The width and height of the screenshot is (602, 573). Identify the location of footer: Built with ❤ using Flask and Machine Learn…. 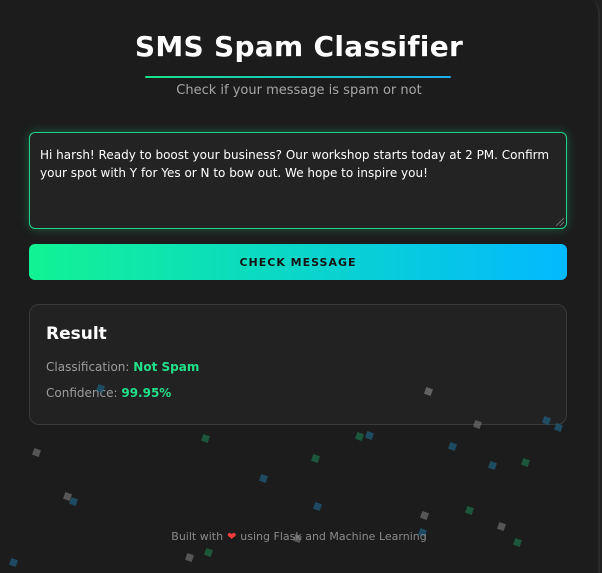
(299, 536).